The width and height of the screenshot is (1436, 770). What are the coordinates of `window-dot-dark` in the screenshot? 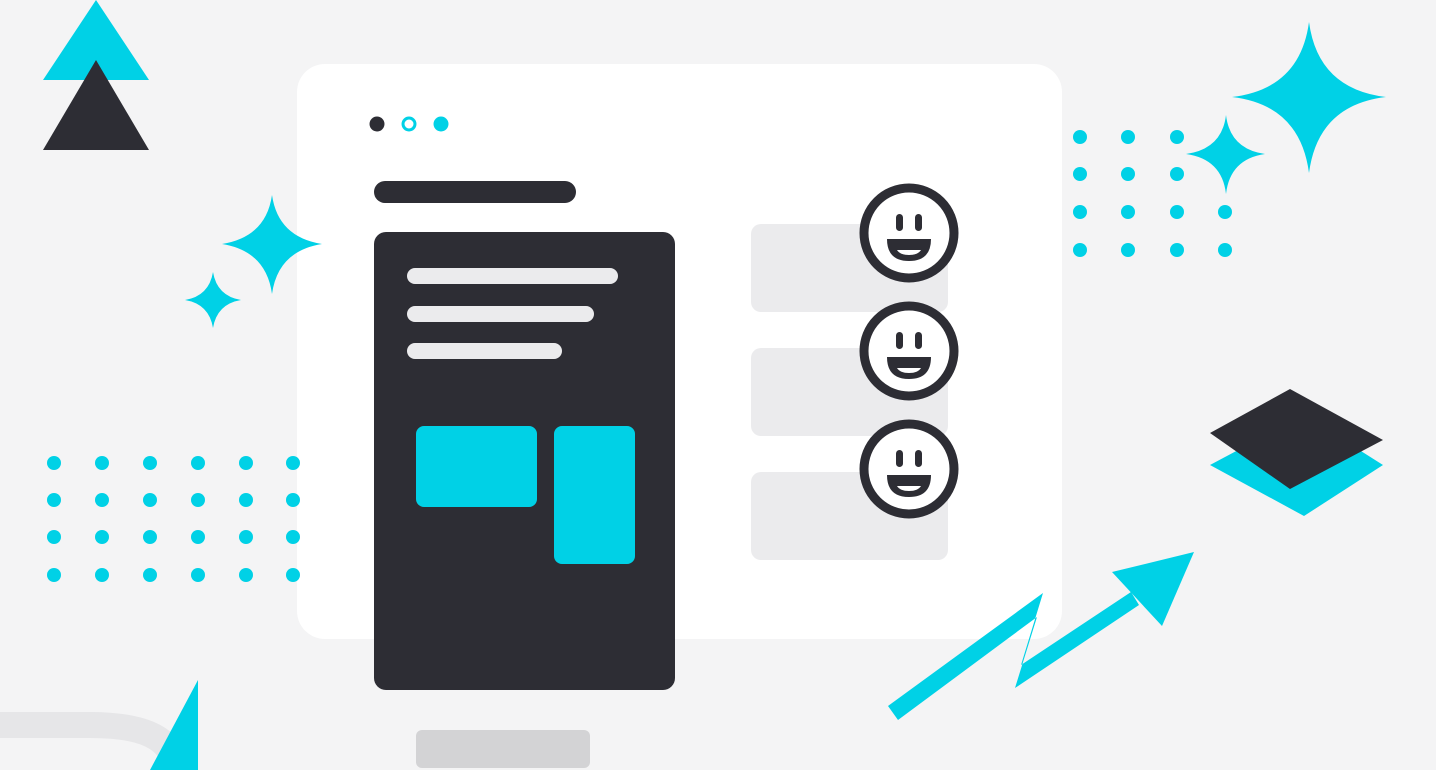 It's located at (377, 124).